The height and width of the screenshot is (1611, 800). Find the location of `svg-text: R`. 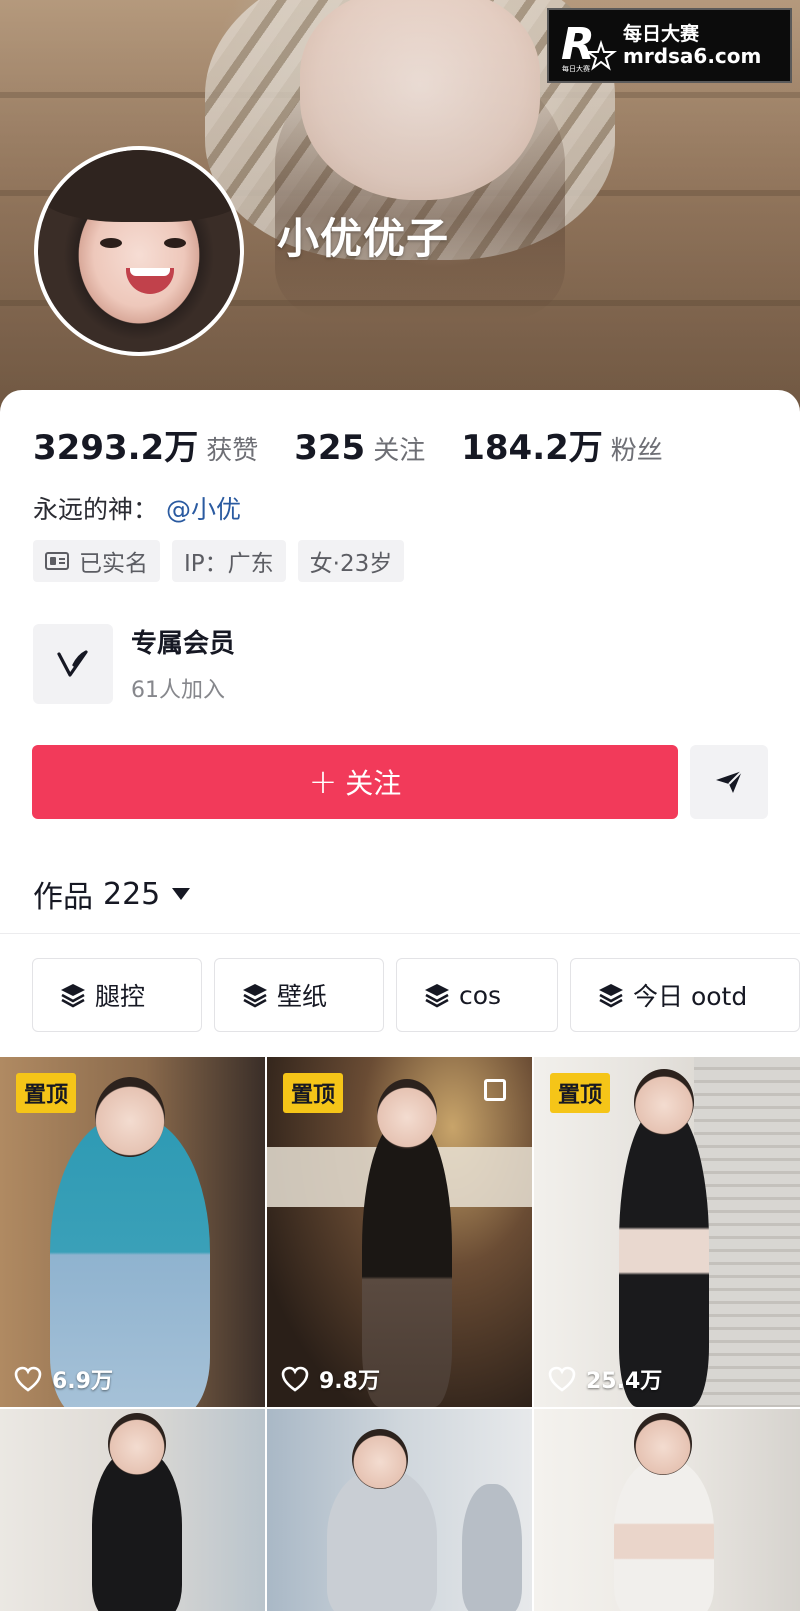

svg-text: R is located at coordinates (578, 44).